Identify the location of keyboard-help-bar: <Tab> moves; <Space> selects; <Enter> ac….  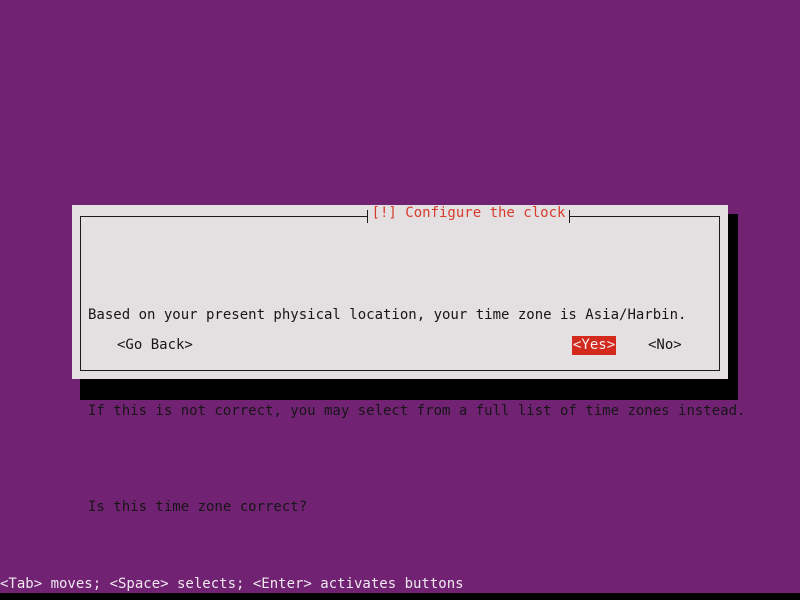
(232, 584).